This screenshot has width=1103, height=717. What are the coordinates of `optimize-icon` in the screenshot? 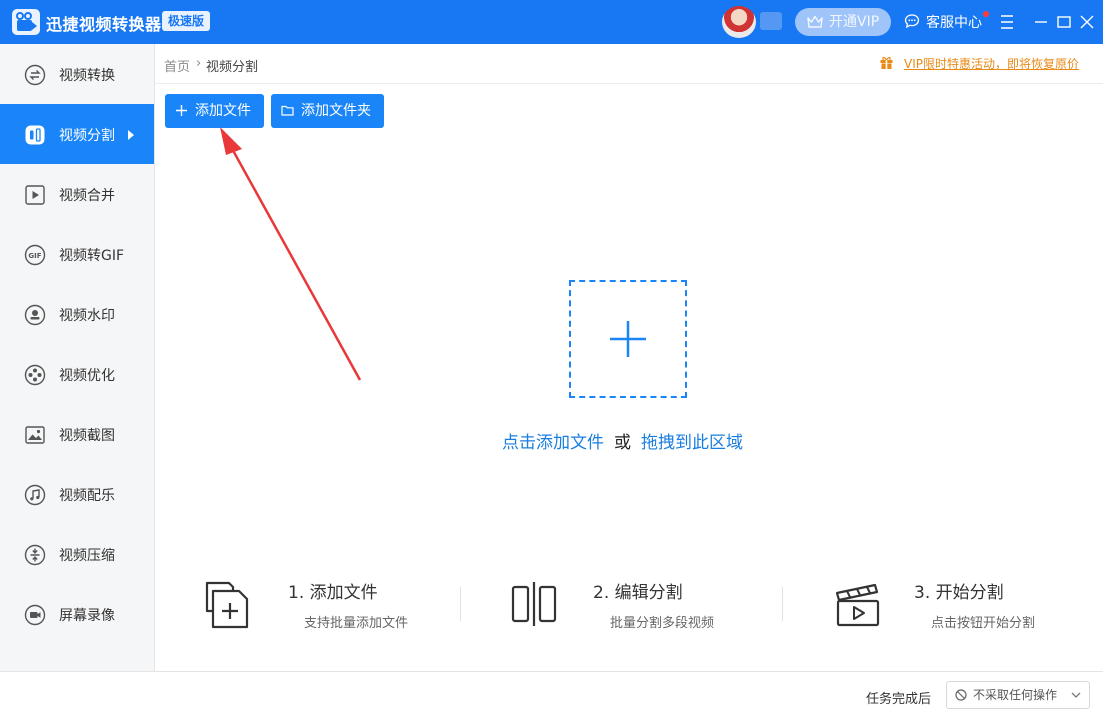 It's located at (35, 375).